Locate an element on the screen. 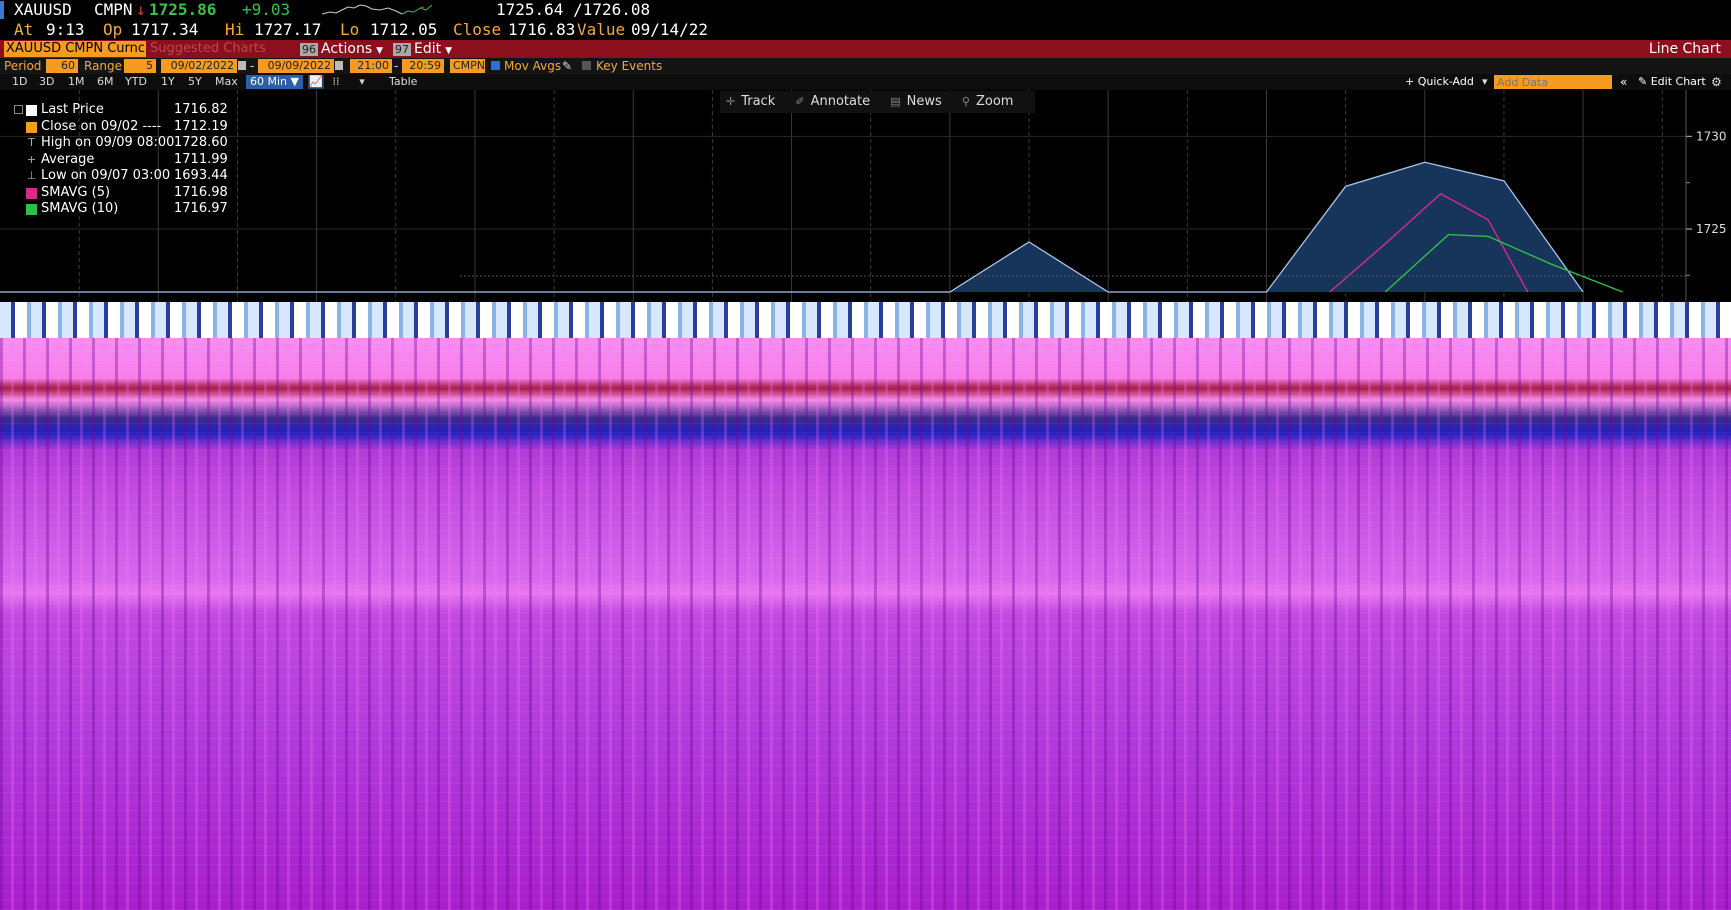 This screenshot has height=910, width=1731. range-button-1m: 1M is located at coordinates (76, 82).